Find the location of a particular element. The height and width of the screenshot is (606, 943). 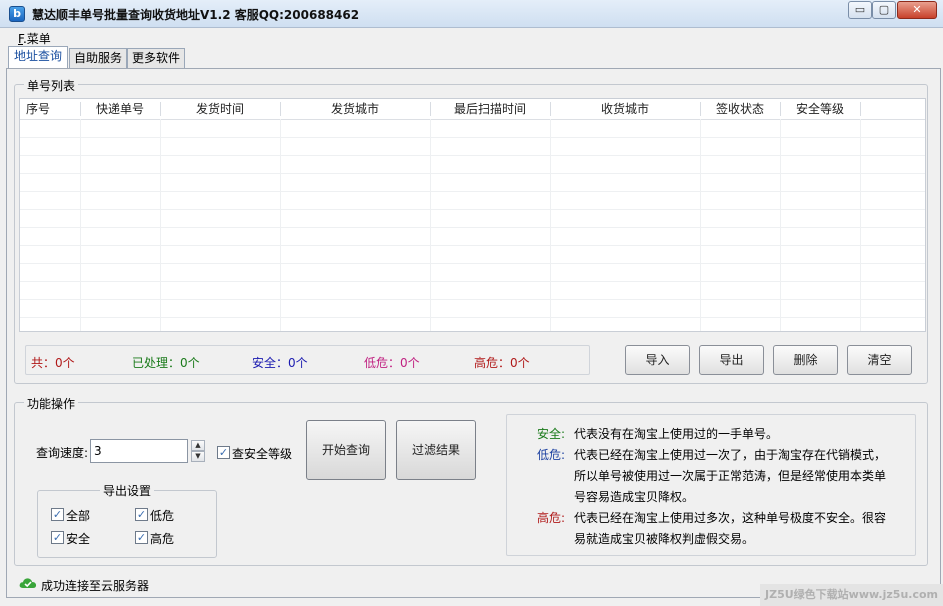

import-button: 导入 is located at coordinates (657, 360).